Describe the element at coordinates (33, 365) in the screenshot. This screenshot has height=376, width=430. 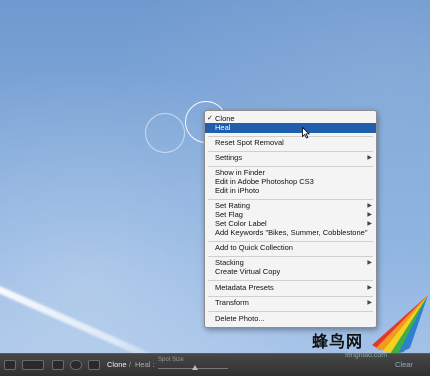
I see `compare-view-icon` at that location.